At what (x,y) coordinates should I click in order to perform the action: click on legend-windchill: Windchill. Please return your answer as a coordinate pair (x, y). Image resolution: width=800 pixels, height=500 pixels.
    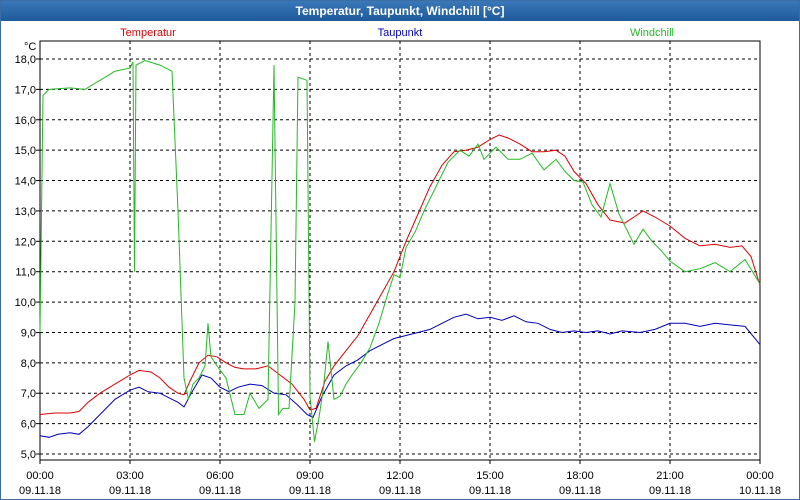
    Looking at the image, I should click on (652, 33).